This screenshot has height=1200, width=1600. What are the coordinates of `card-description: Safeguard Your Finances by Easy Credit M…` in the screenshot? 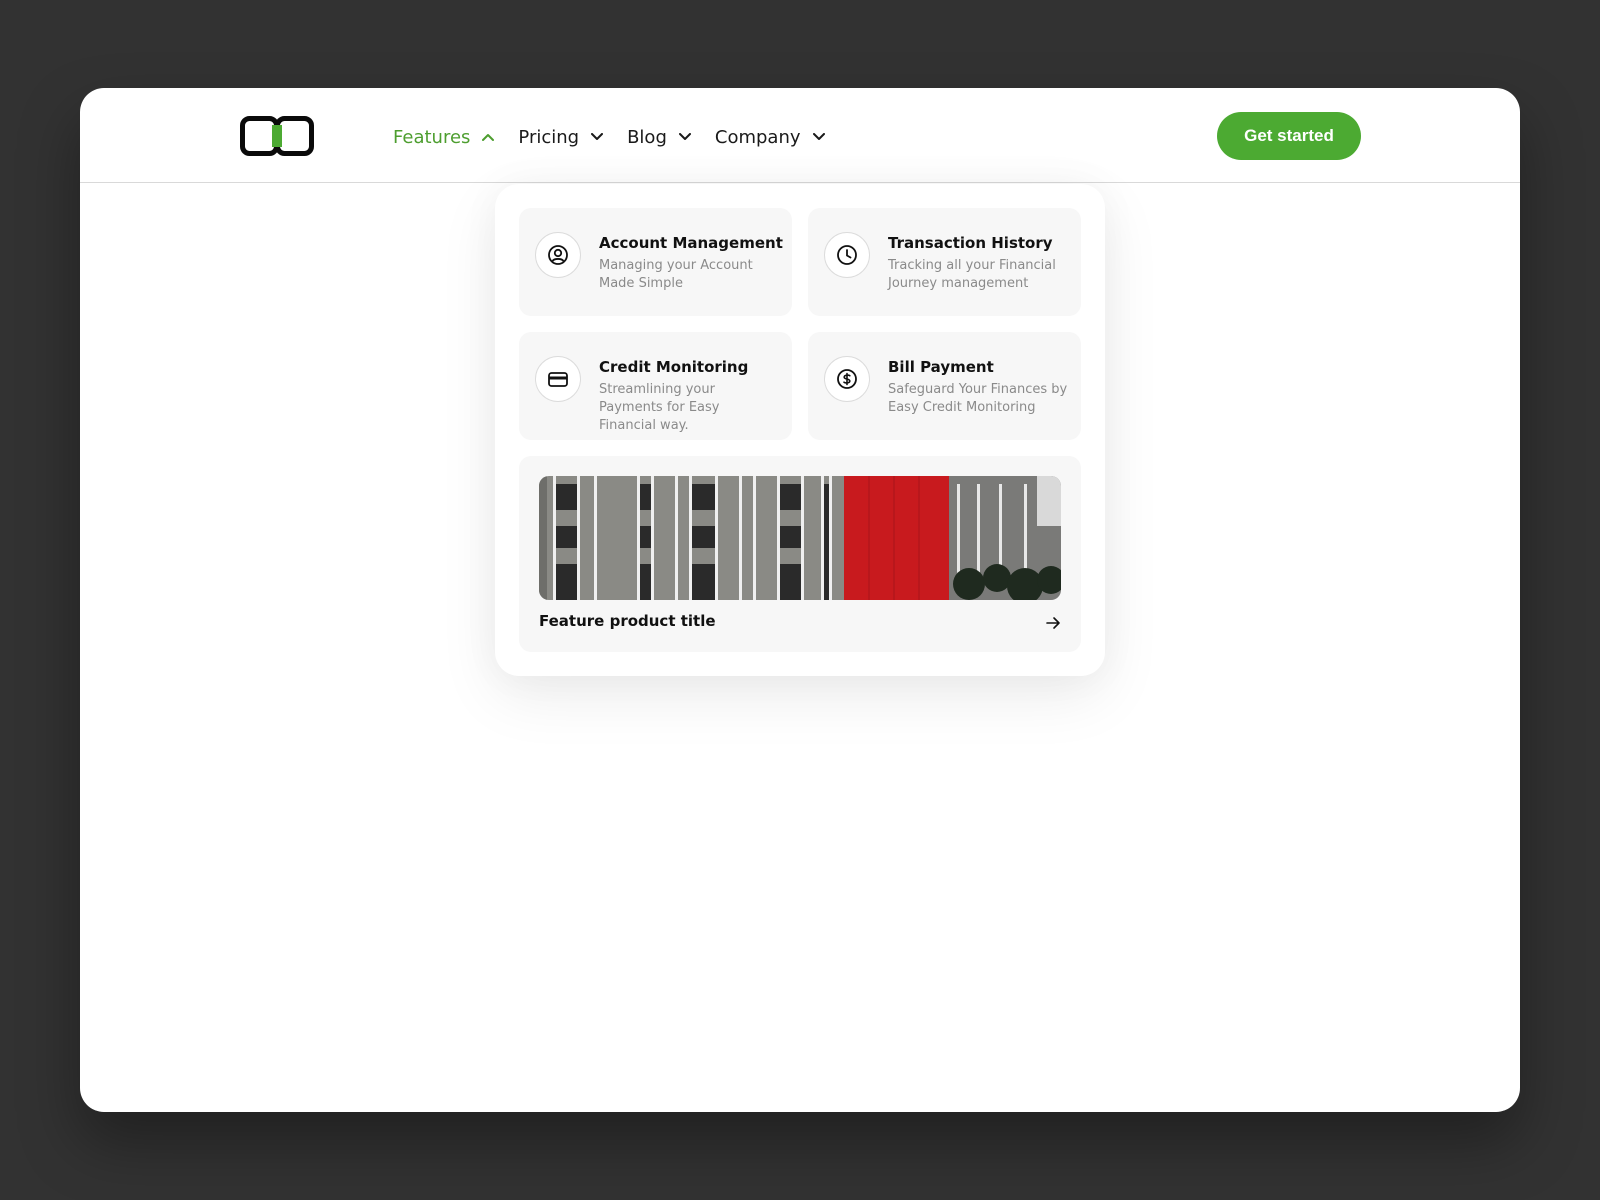 It's located at (978, 398).